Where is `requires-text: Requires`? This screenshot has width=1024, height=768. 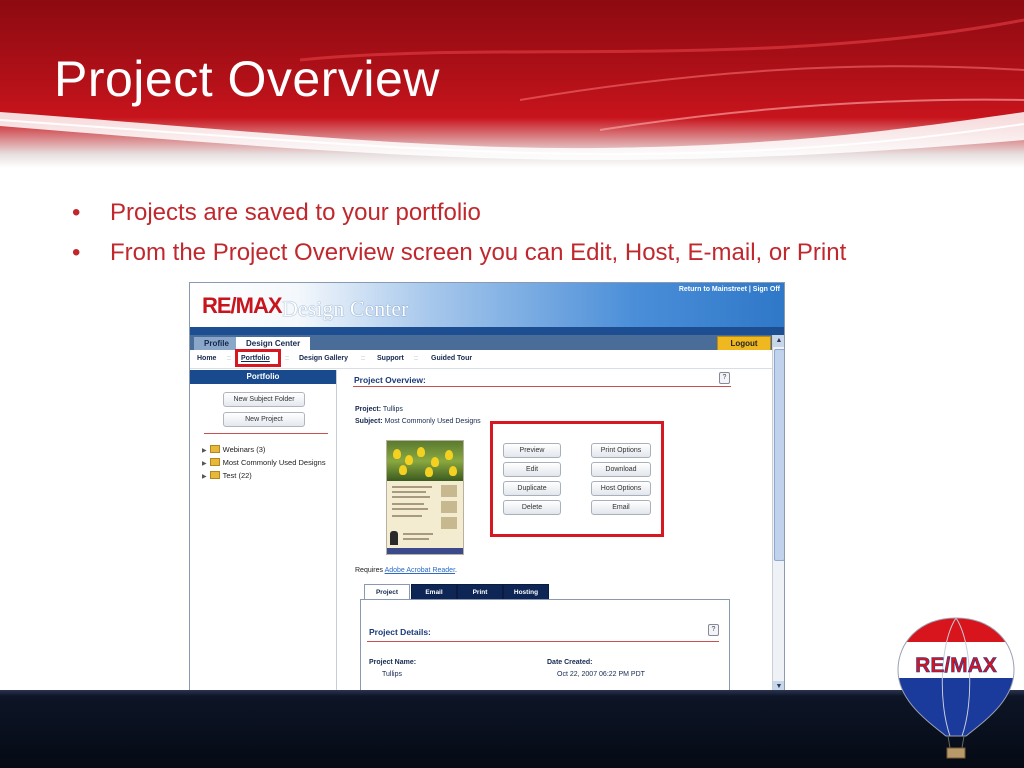 requires-text: Requires is located at coordinates (369, 570).